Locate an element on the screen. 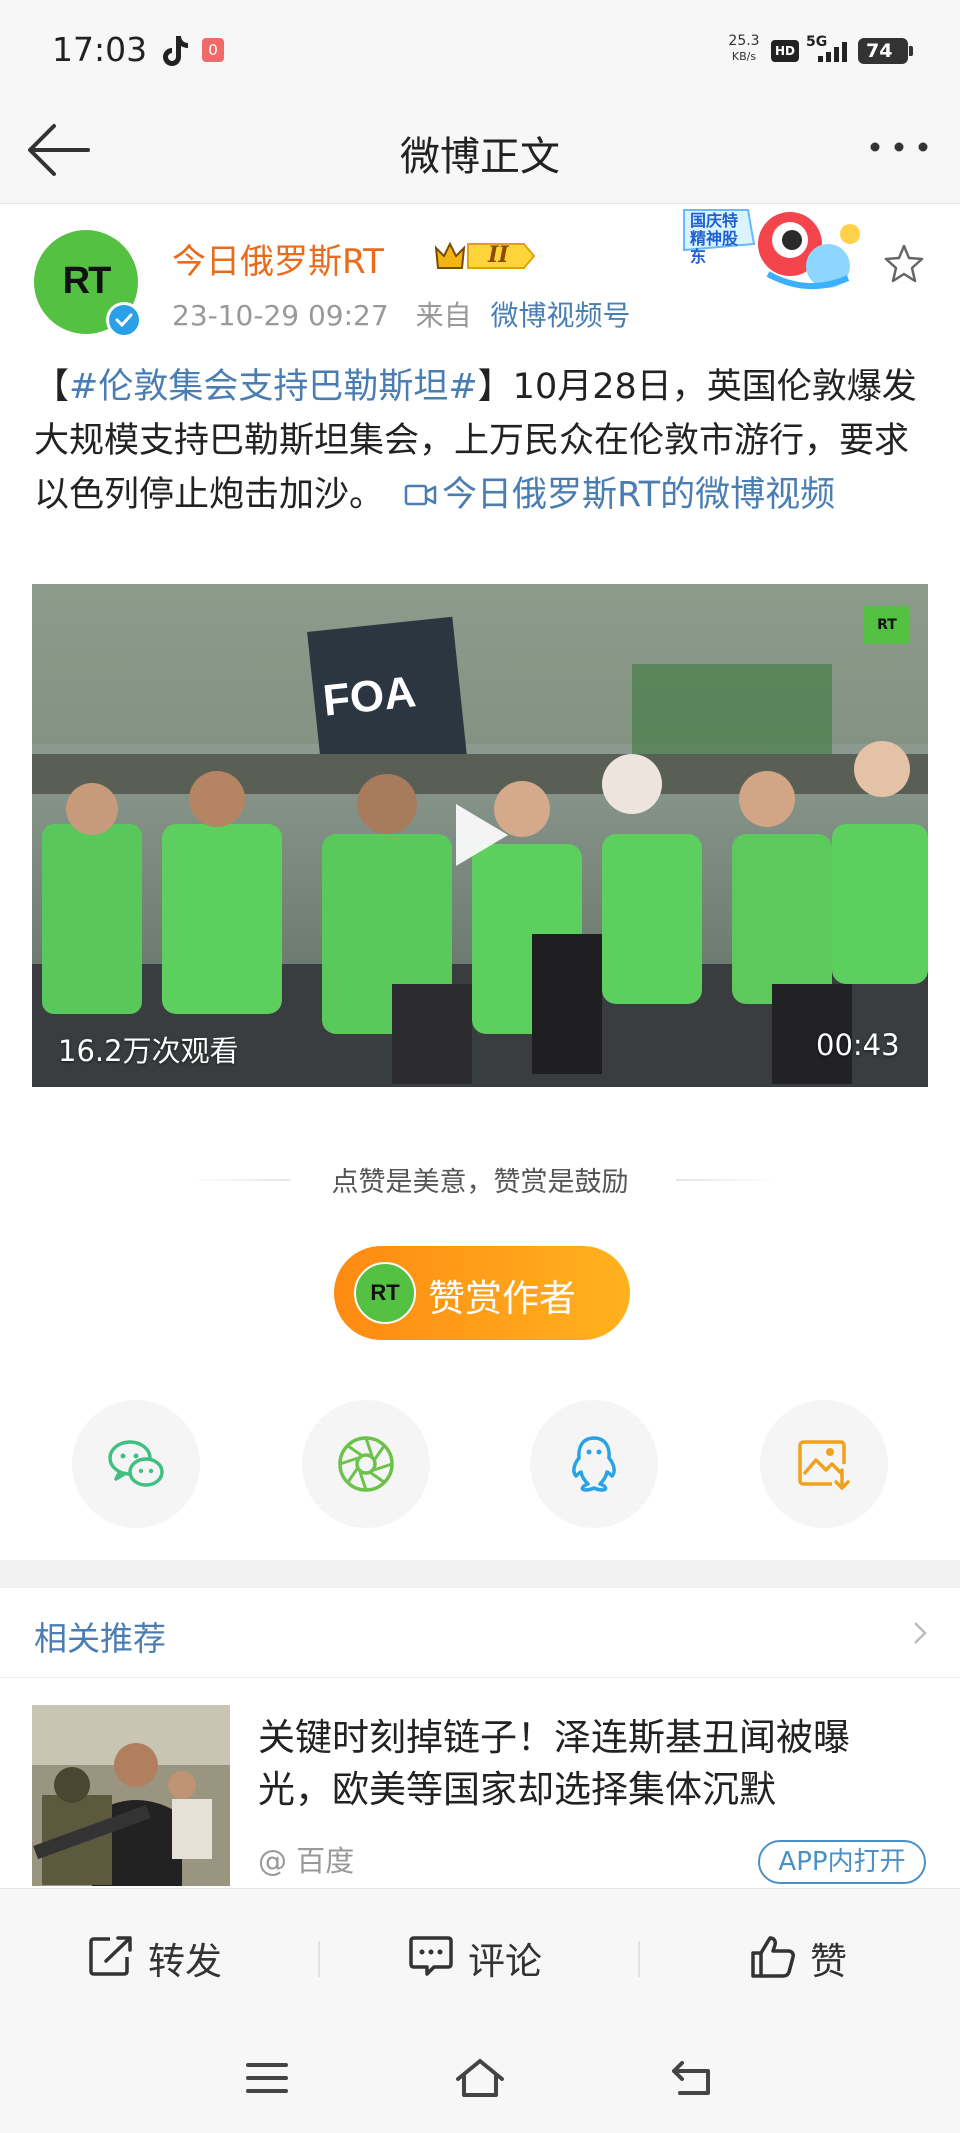 This screenshot has height=2133, width=960. wechat-icon is located at coordinates (136, 1463).